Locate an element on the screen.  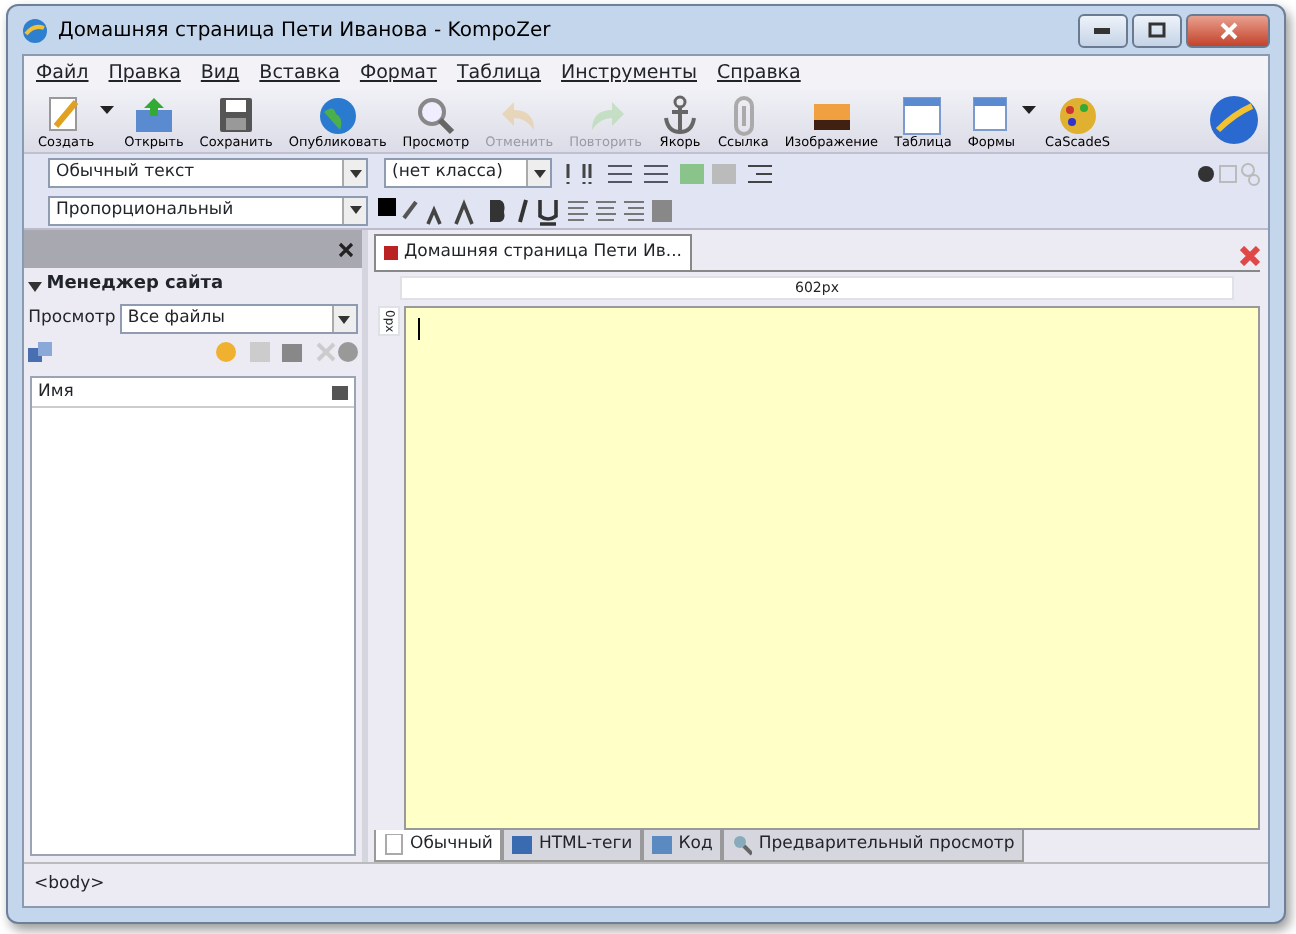
code-icon is located at coordinates (662, 845).